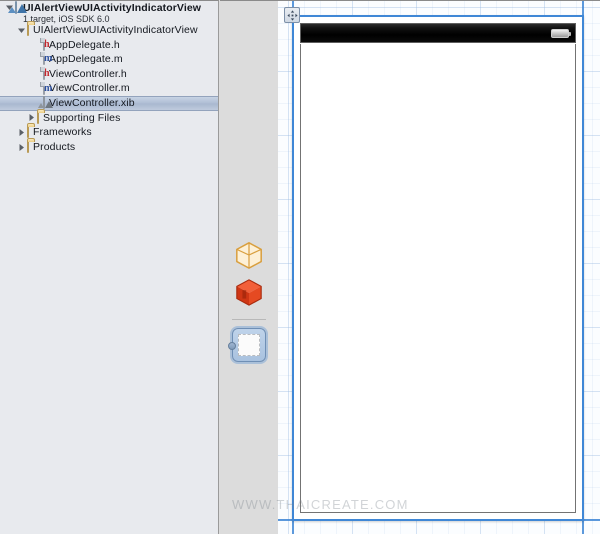  I want to click on dock-divider, so click(249, 319).